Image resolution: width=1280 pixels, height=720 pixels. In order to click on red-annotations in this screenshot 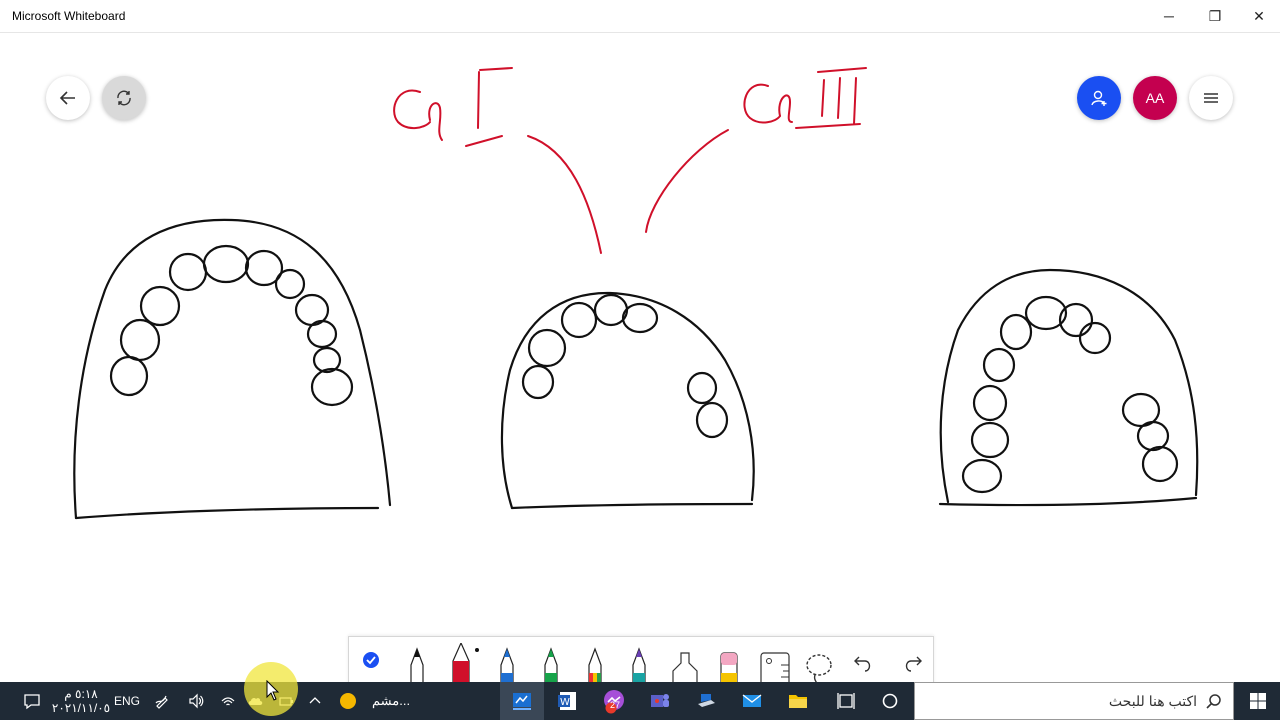, I will do `click(630, 160)`.